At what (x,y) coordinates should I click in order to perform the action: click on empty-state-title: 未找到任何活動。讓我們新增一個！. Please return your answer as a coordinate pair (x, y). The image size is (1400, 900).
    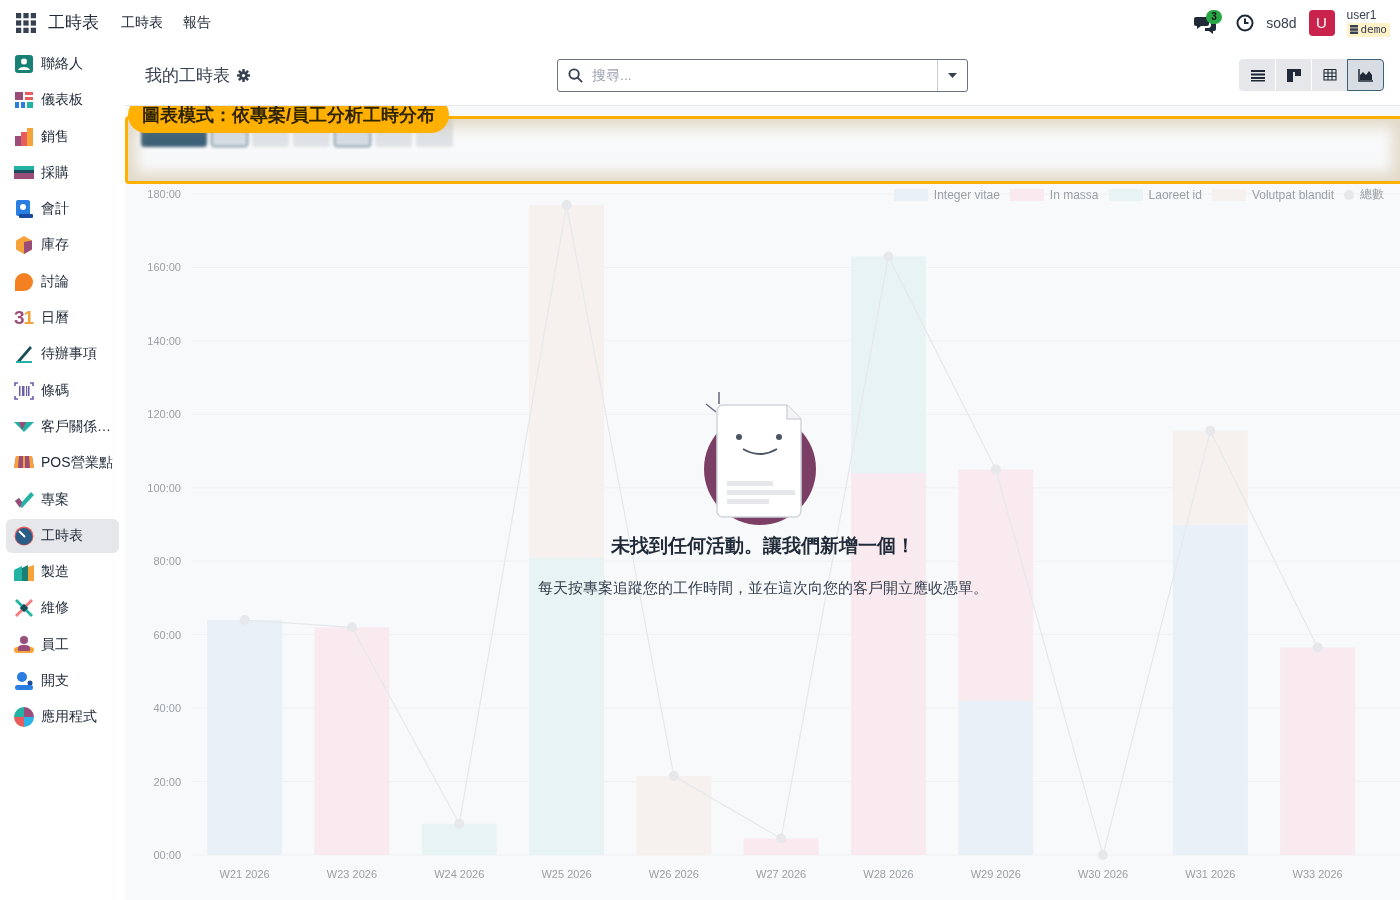
    Looking at the image, I should click on (762, 546).